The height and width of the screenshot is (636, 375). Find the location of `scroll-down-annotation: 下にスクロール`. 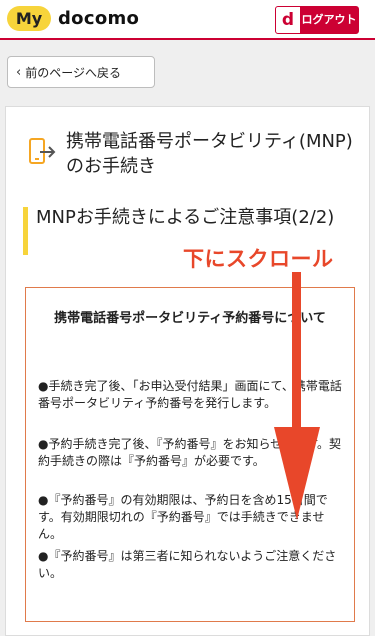

scroll-down-annotation: 下にスクロール is located at coordinates (258, 259).